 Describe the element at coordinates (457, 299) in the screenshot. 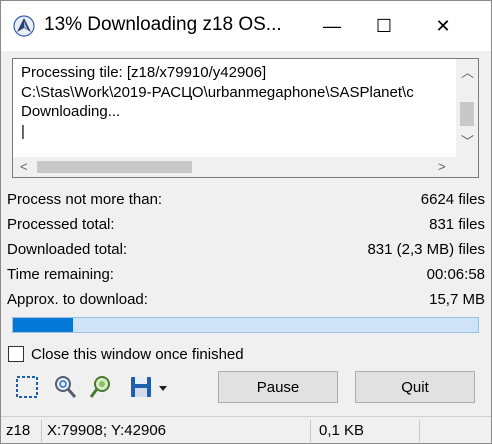

I see `stat-value: 15,7 MB` at that location.